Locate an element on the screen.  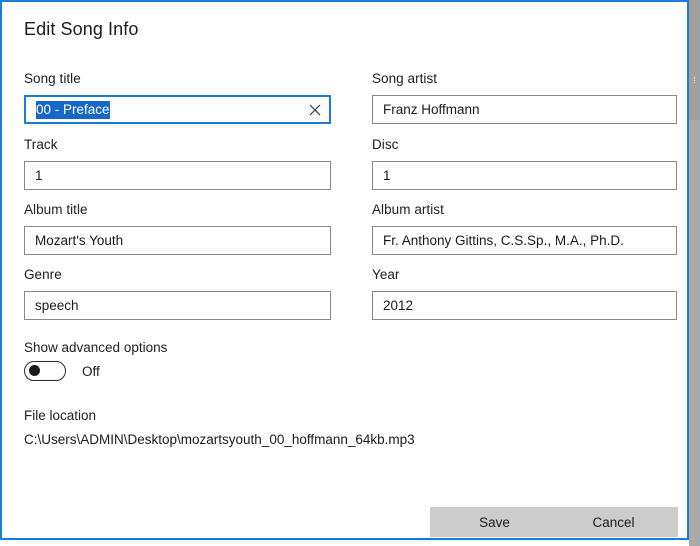
page-title: Edit Song Info is located at coordinates (81, 29).